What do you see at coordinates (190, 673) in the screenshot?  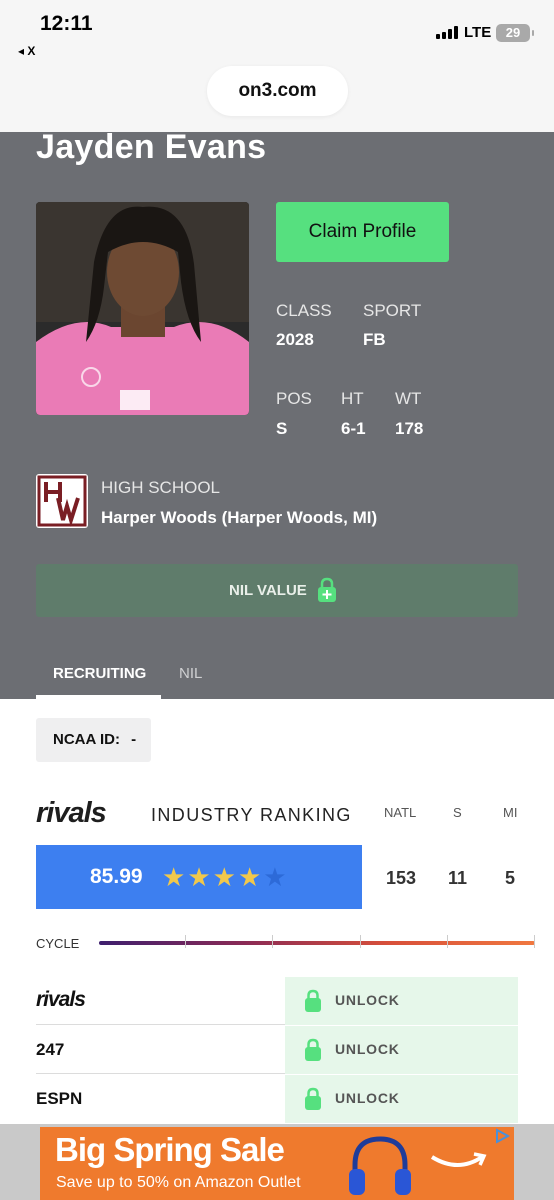 I see `tab-nil: NIL` at bounding box center [190, 673].